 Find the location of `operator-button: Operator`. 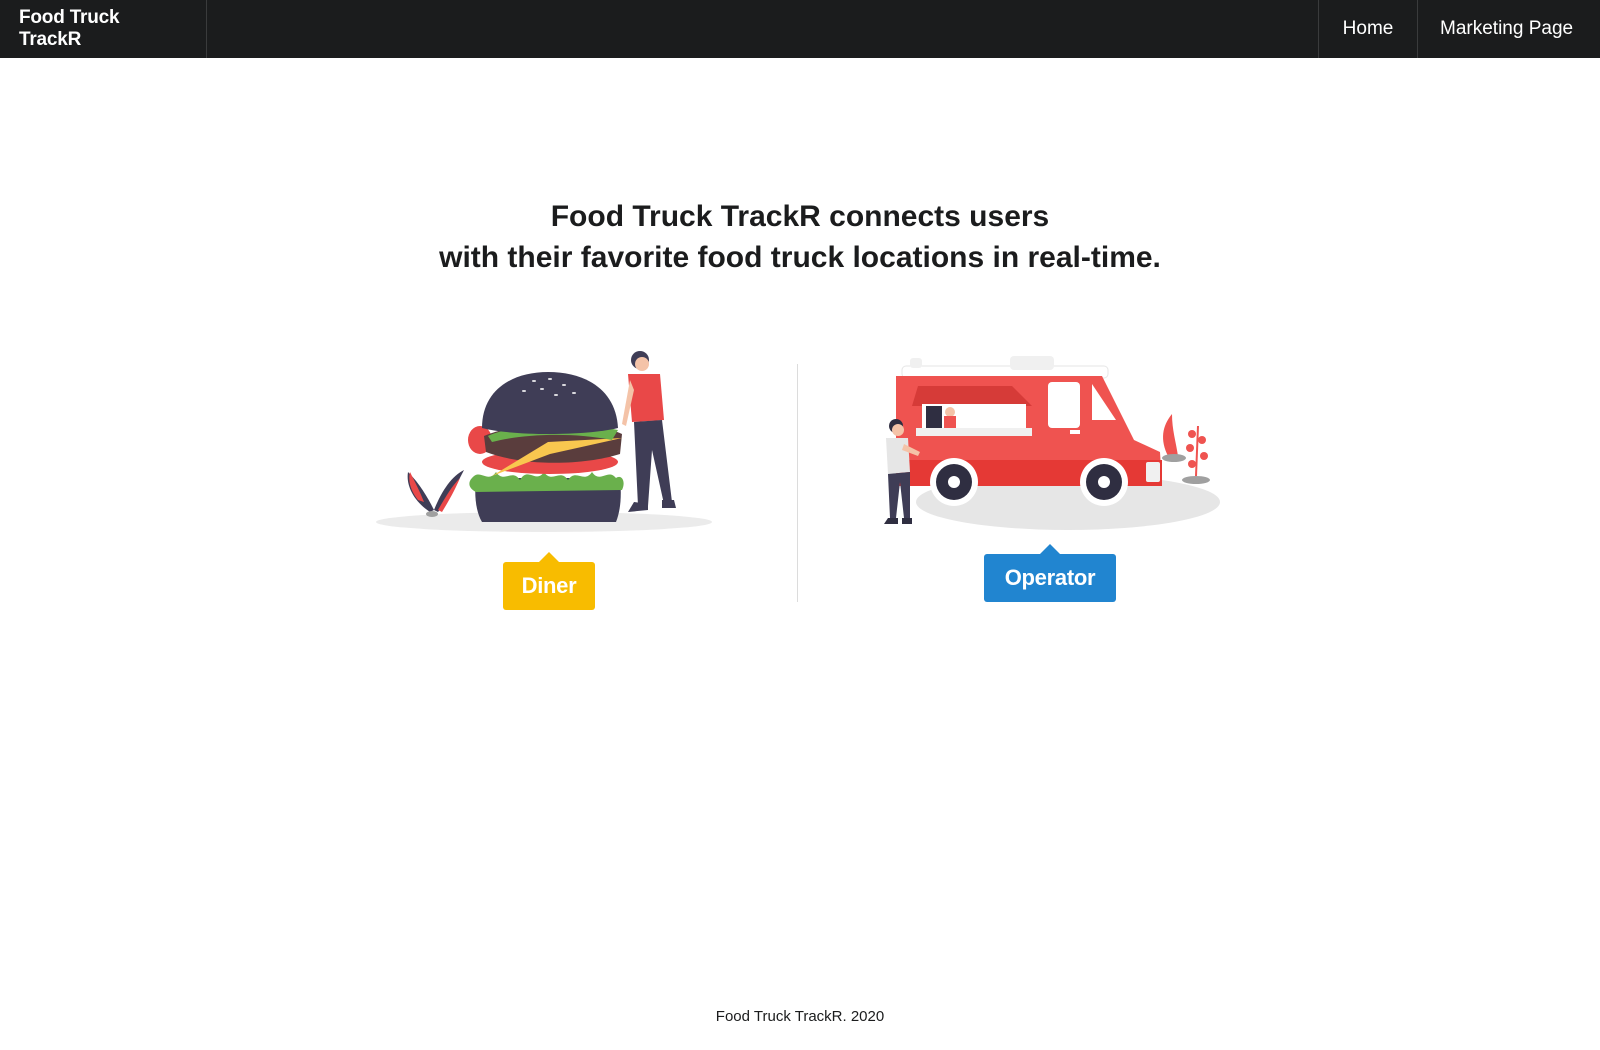

operator-button: Operator is located at coordinates (1050, 573).